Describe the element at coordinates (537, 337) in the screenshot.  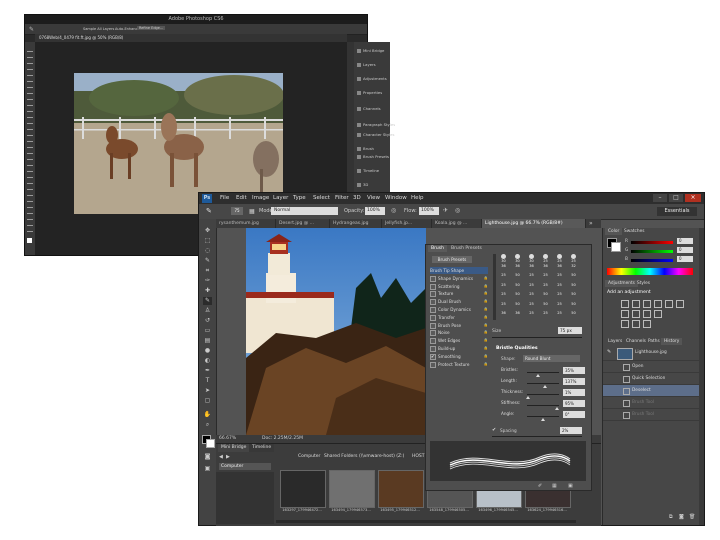
I see `size-slider` at that location.